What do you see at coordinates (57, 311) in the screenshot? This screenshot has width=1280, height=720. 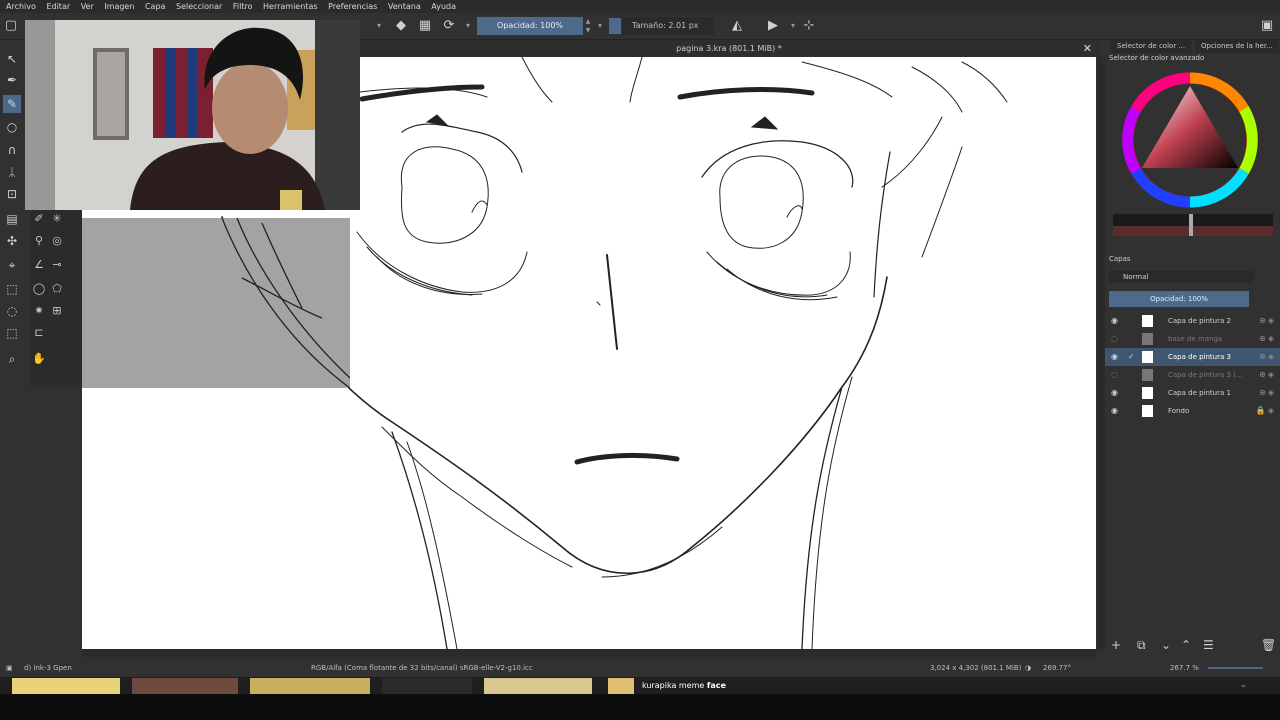 I see `similar-select-icon: ⊞` at bounding box center [57, 311].